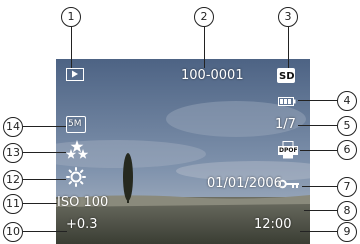 The height and width of the screenshot is (244, 360). I want to click on callout-4: 4, so click(347, 101).